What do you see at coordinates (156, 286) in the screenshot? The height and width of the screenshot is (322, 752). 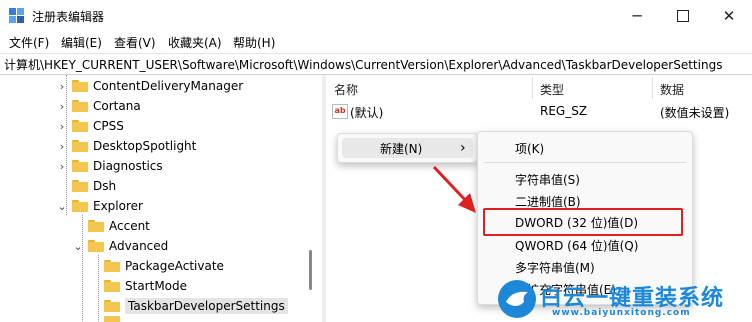 I see `tree-item-label: StartMode` at bounding box center [156, 286].